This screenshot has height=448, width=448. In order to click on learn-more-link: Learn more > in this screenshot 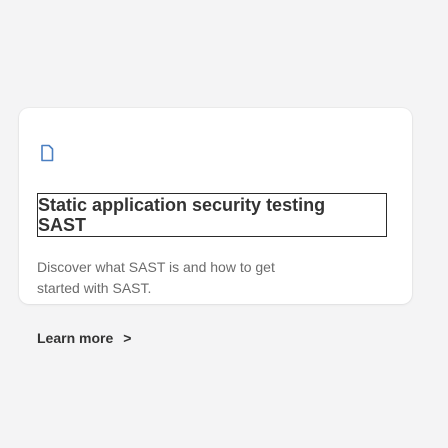, I will do `click(84, 338)`.